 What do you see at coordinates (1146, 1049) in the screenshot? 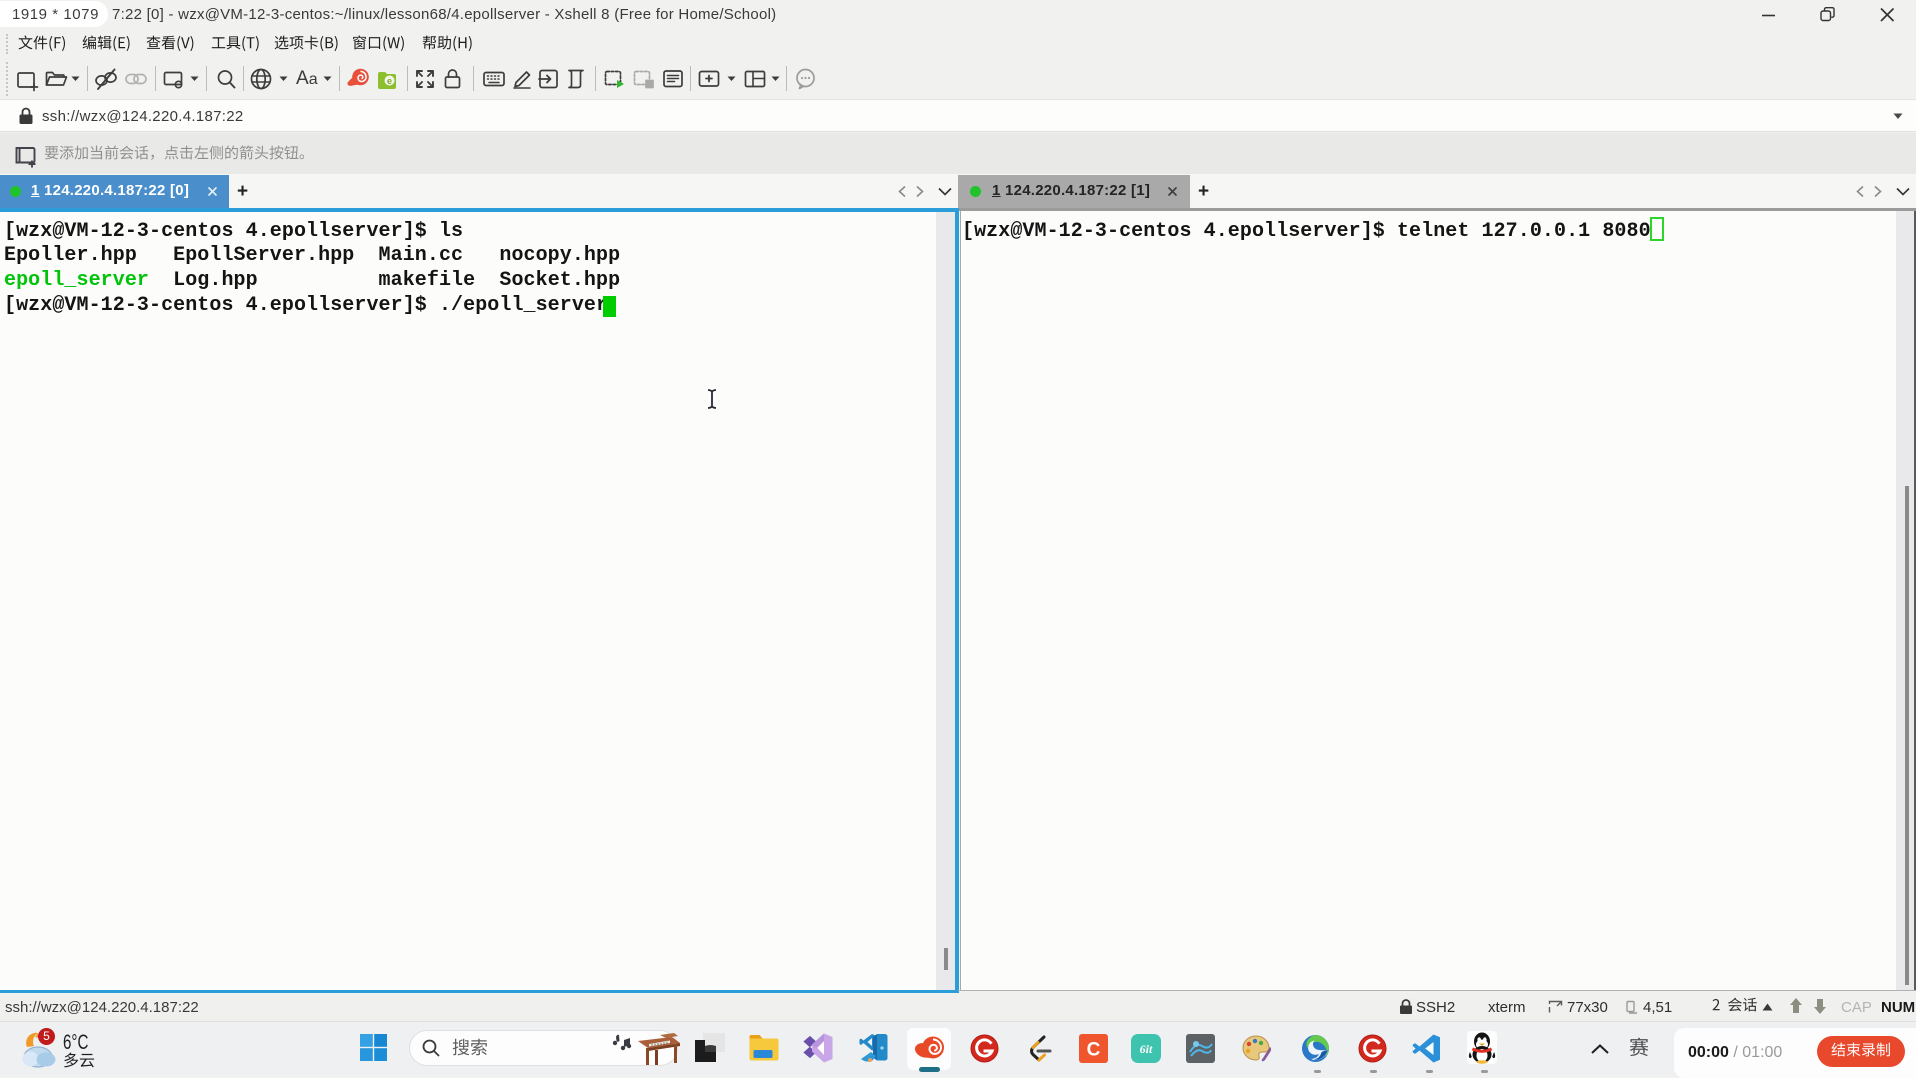
I see `svg-text: 6it` at bounding box center [1146, 1049].